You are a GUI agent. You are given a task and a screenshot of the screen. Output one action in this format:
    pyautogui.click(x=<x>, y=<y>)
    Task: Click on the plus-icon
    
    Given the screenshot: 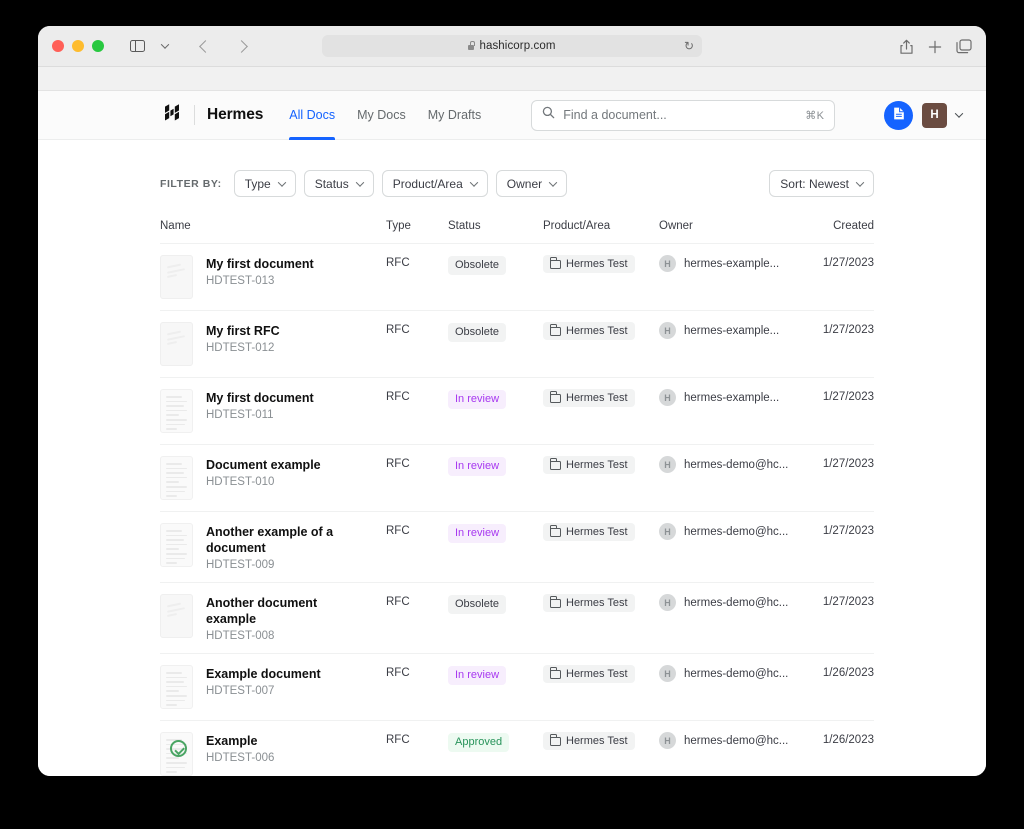 What is the action you would take?
    pyautogui.click(x=935, y=47)
    